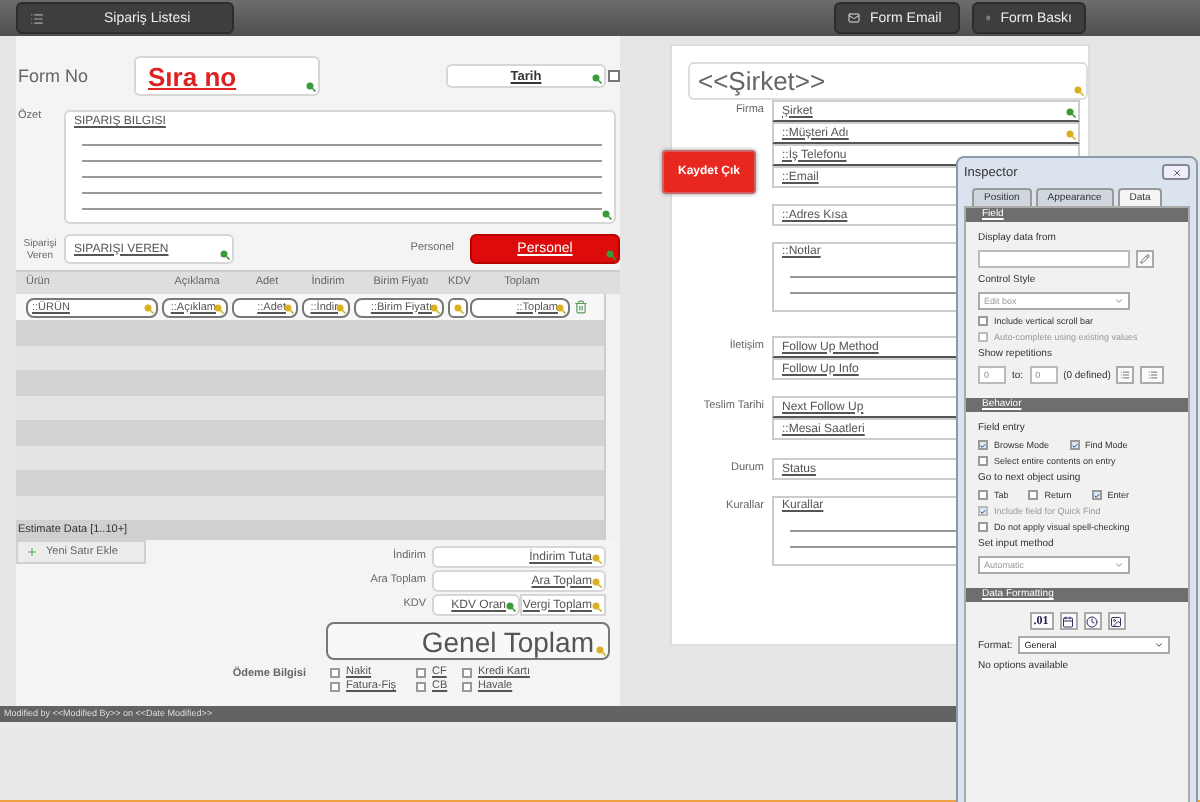  I want to click on clock-icon, so click(1092, 621).